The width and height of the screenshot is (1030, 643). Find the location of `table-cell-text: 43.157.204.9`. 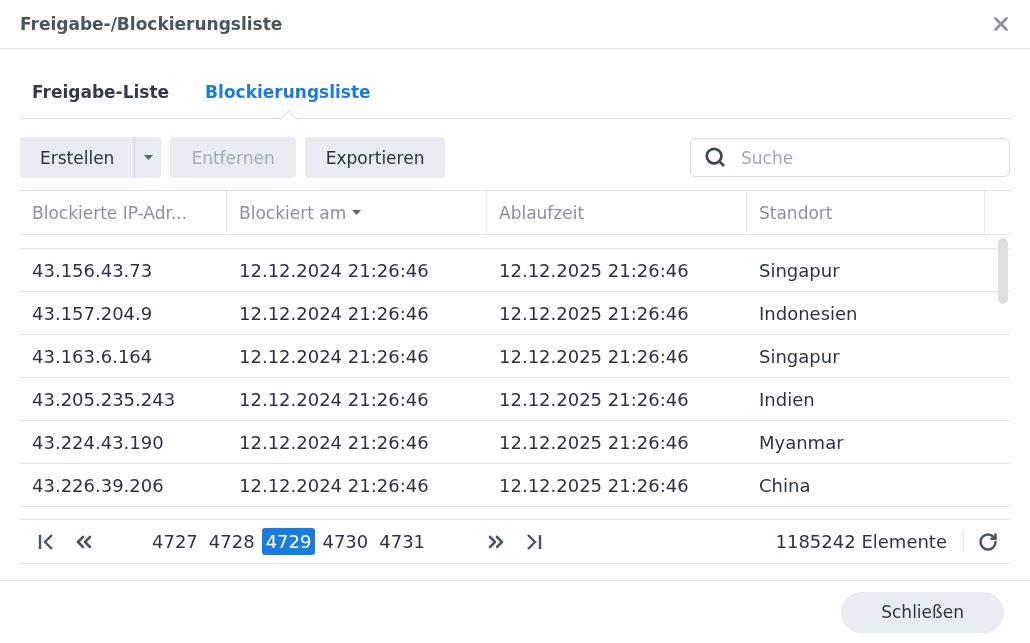

table-cell-text: 43.157.204.9 is located at coordinates (92, 313).